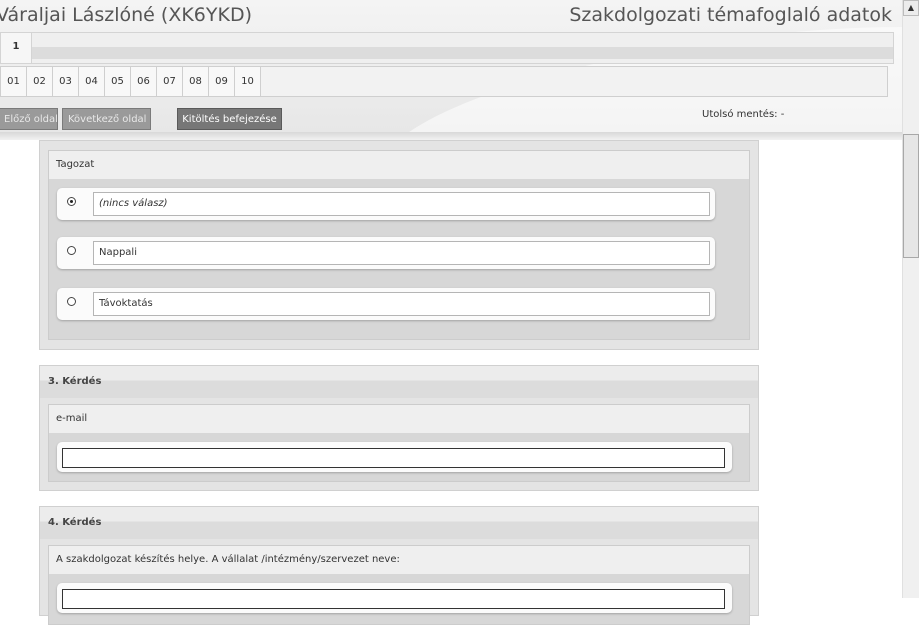  Describe the element at coordinates (911, 8) in the screenshot. I see `up-arrow-icon: ▲` at that location.